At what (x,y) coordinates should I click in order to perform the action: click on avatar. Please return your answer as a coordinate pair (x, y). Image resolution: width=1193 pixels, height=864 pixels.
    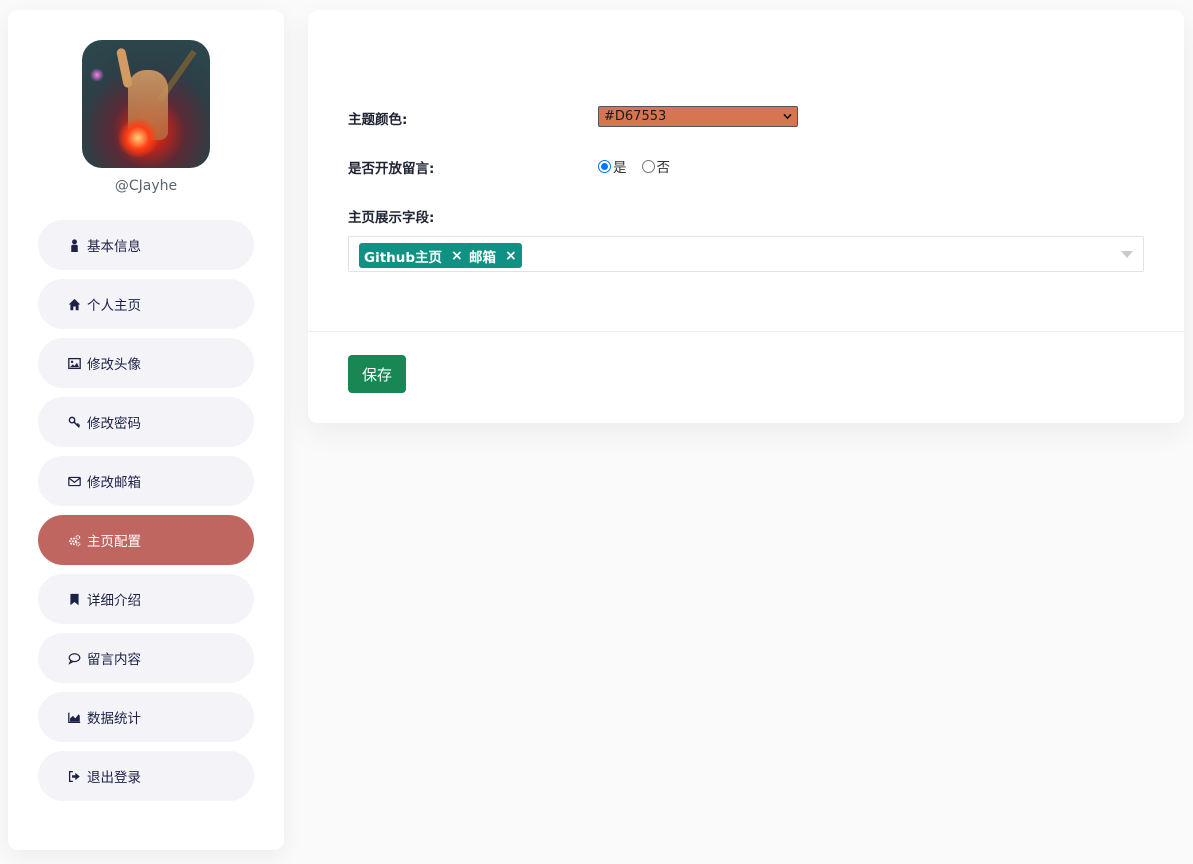
    Looking at the image, I should click on (146, 104).